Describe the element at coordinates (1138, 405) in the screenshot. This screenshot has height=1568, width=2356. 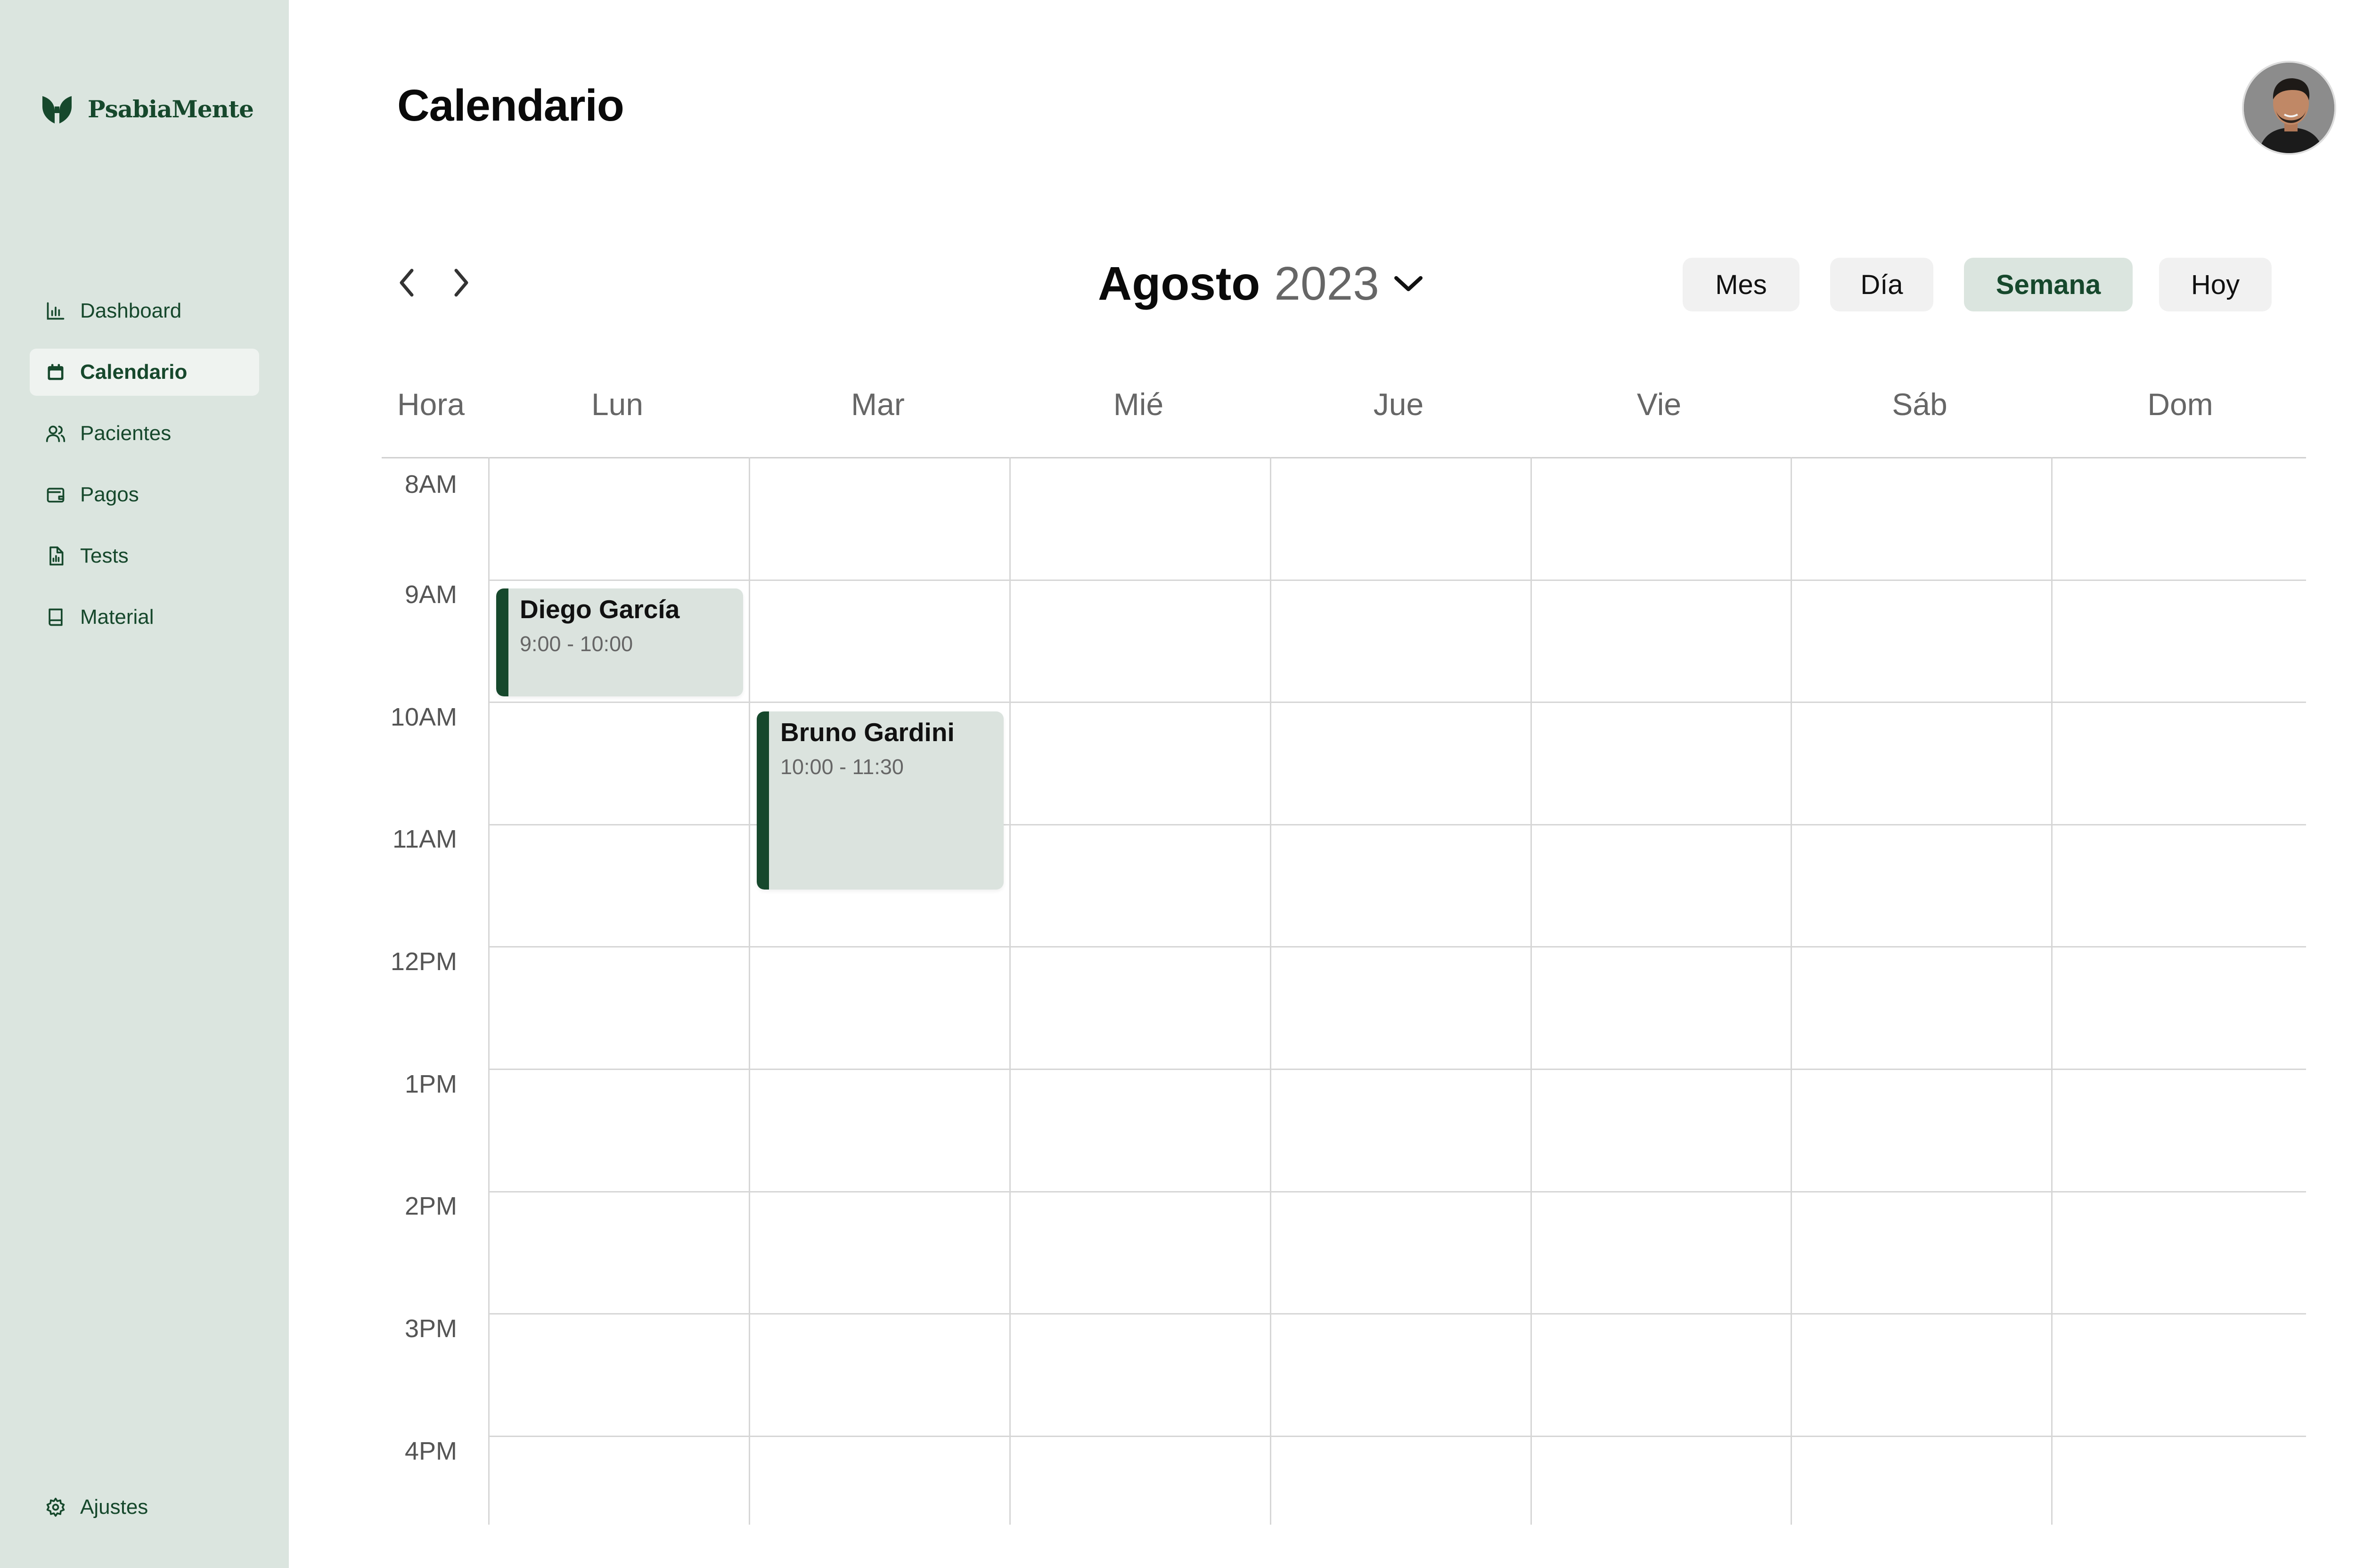
I see `day-header-mie: Mié` at that location.